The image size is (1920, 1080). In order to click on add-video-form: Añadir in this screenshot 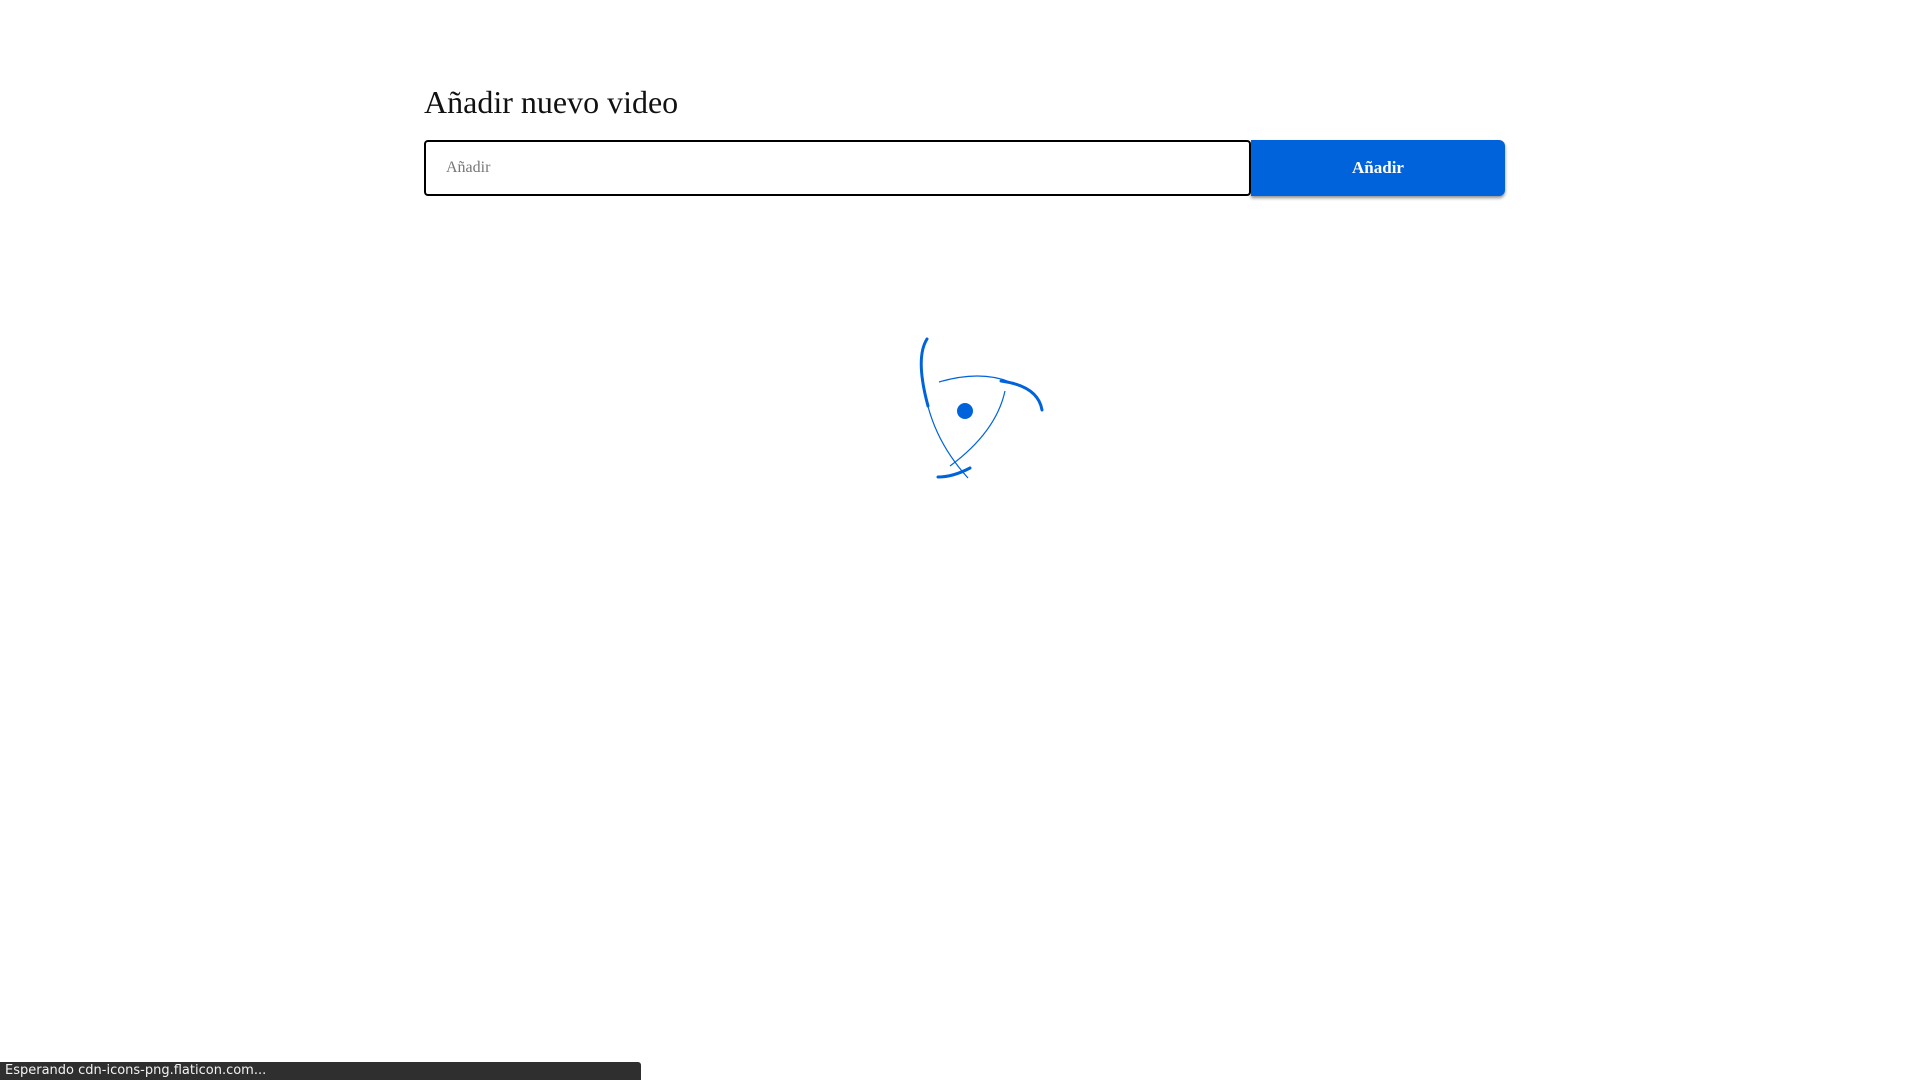, I will do `click(964, 168)`.